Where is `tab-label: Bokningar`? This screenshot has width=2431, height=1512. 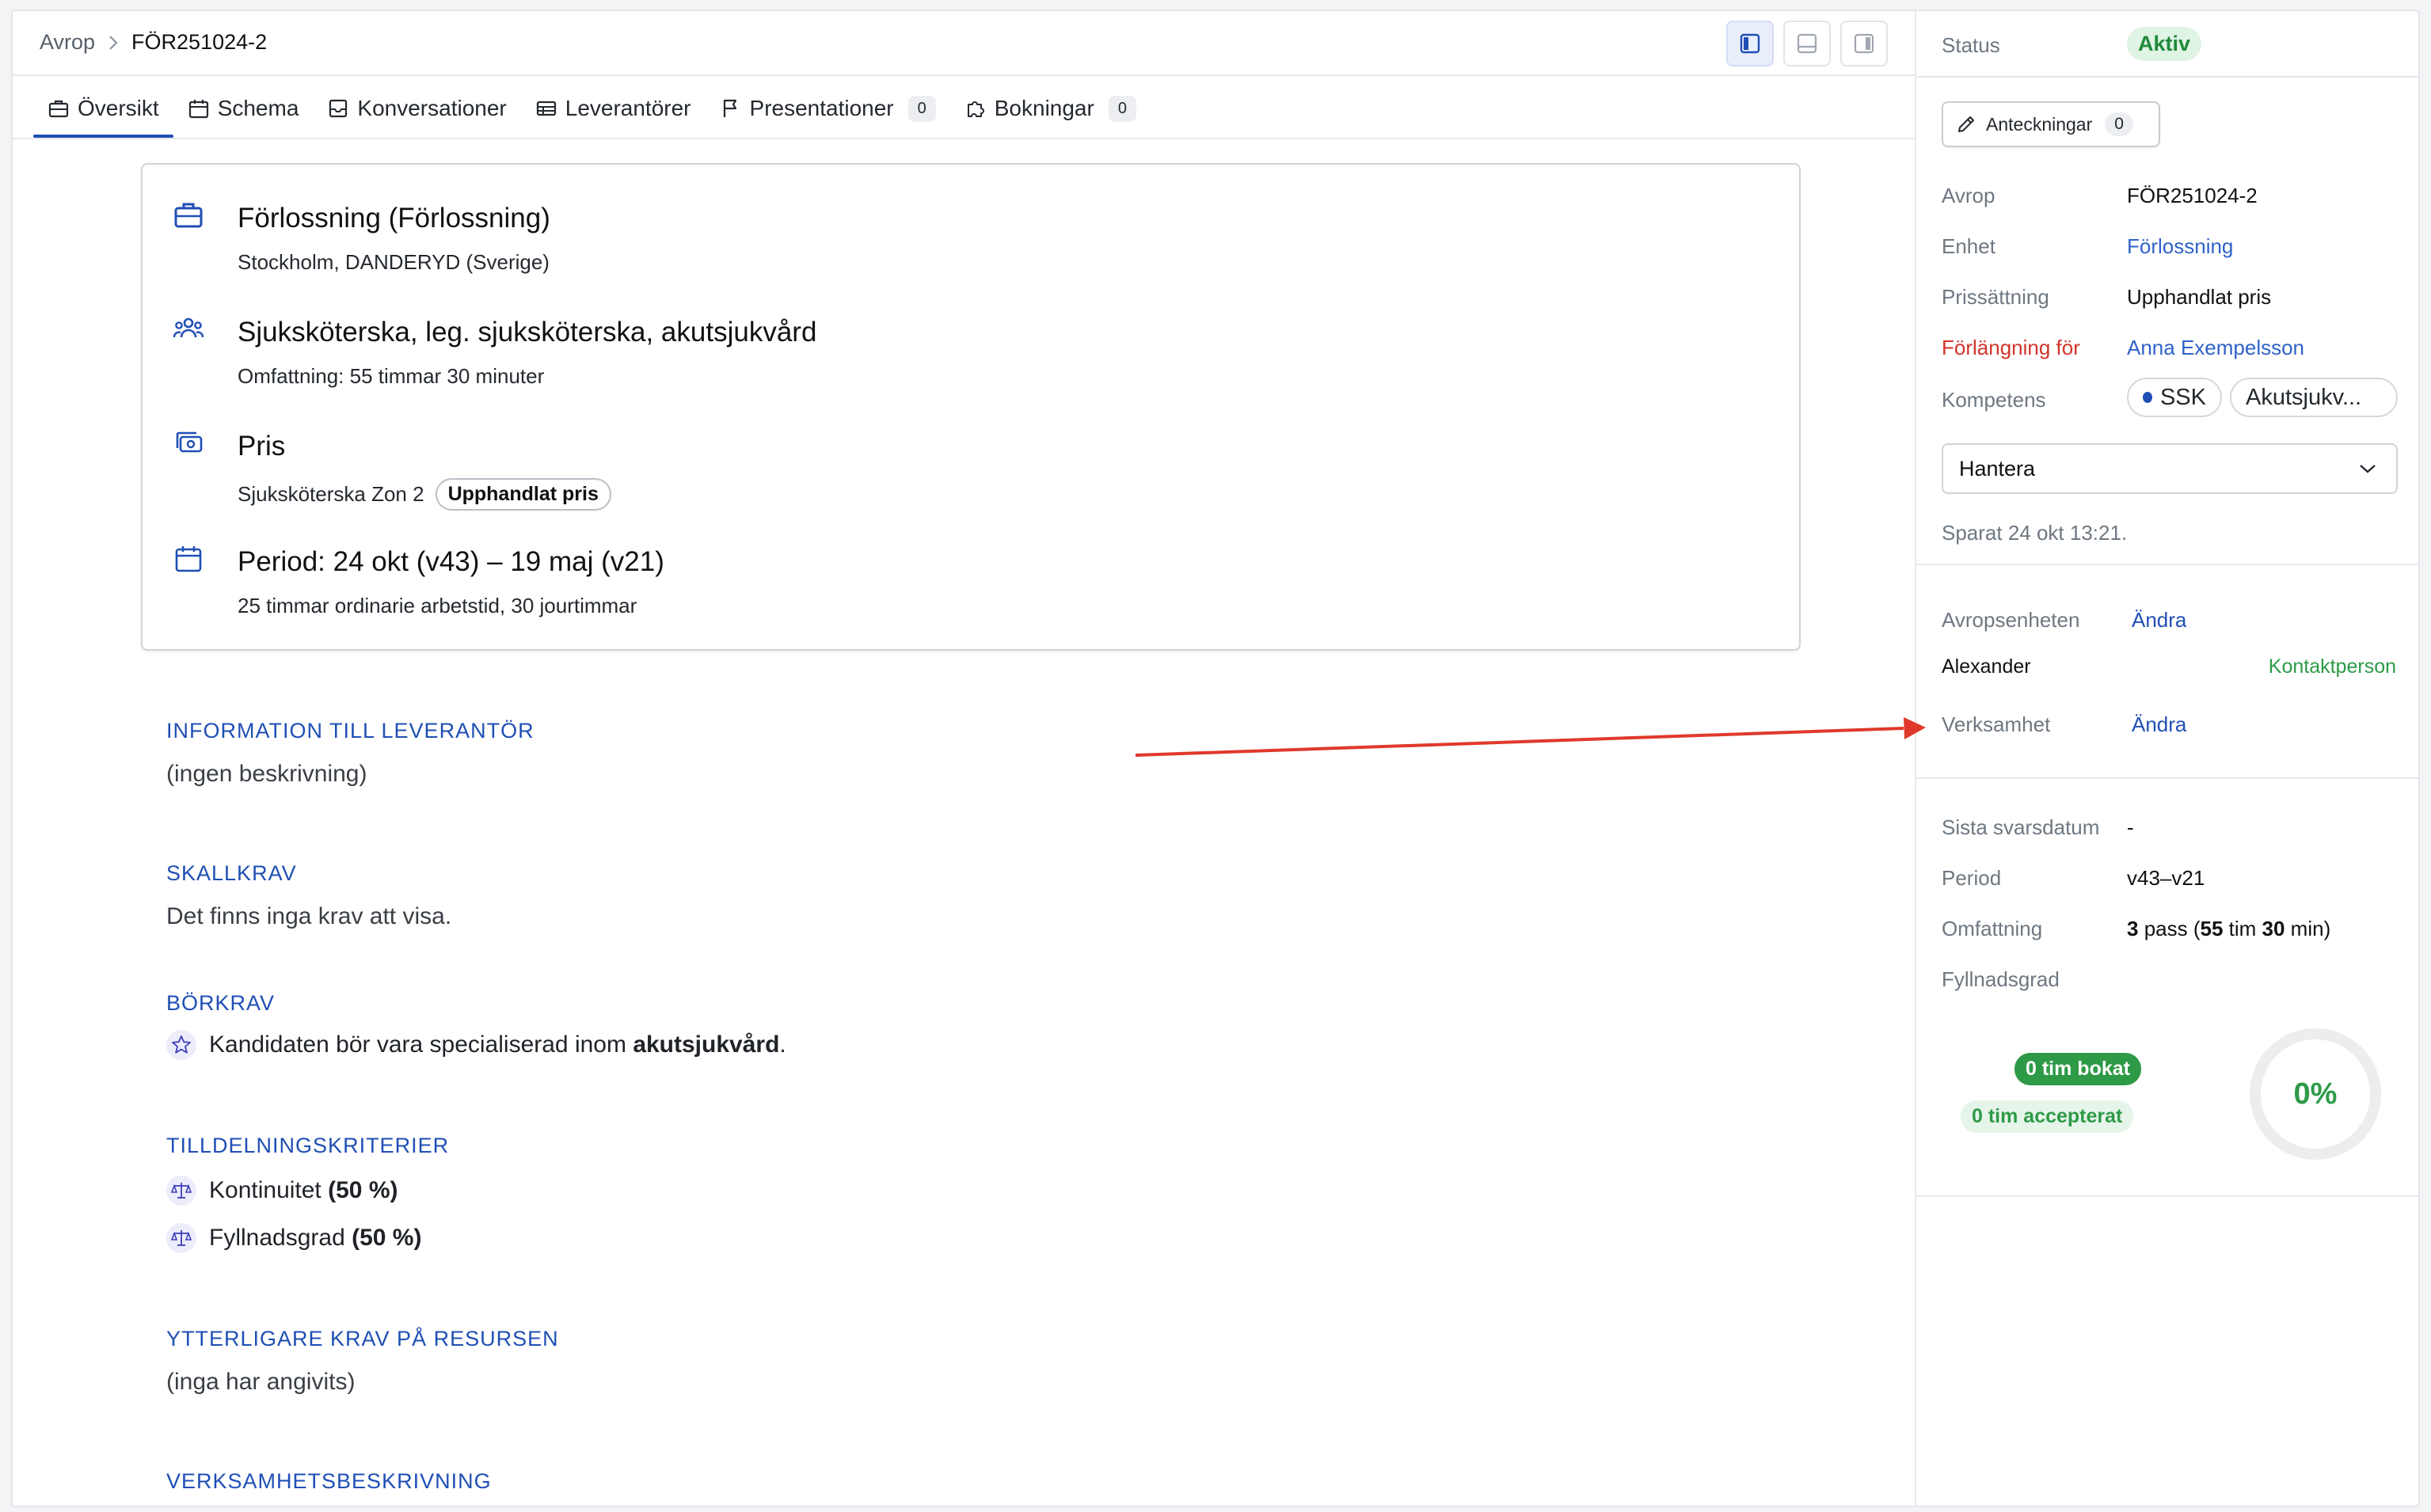 tab-label: Bokningar is located at coordinates (1044, 108).